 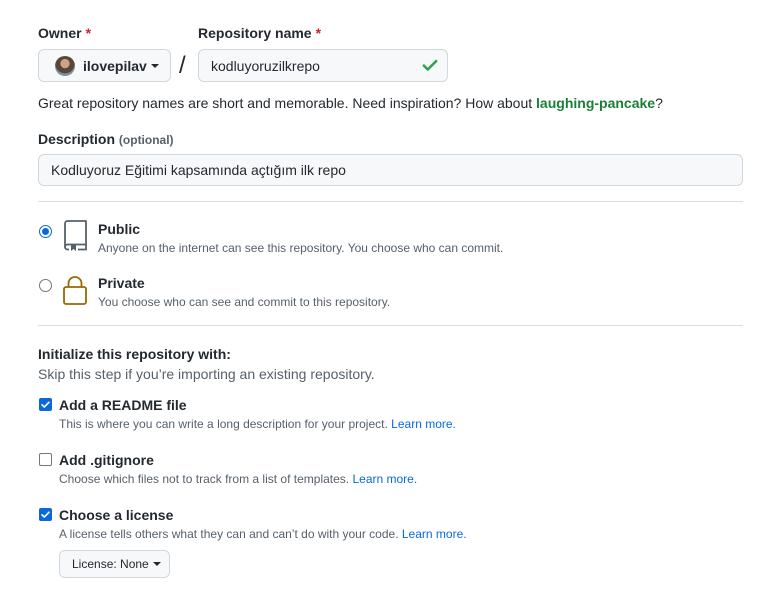 I want to click on divider-bottom, so click(x=390, y=325).